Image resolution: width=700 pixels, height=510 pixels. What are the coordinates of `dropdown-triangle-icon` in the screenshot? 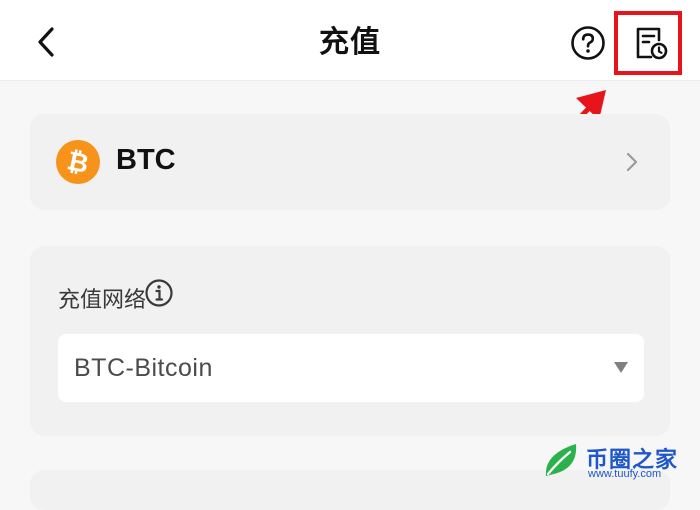 It's located at (621, 367).